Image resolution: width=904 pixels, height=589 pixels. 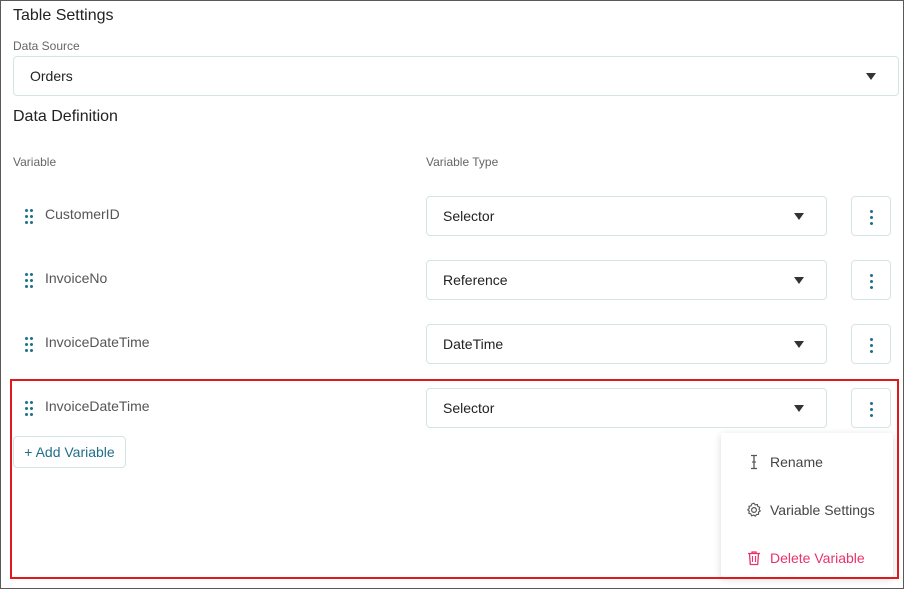 I want to click on menu-item-label: Rename, so click(x=796, y=462).